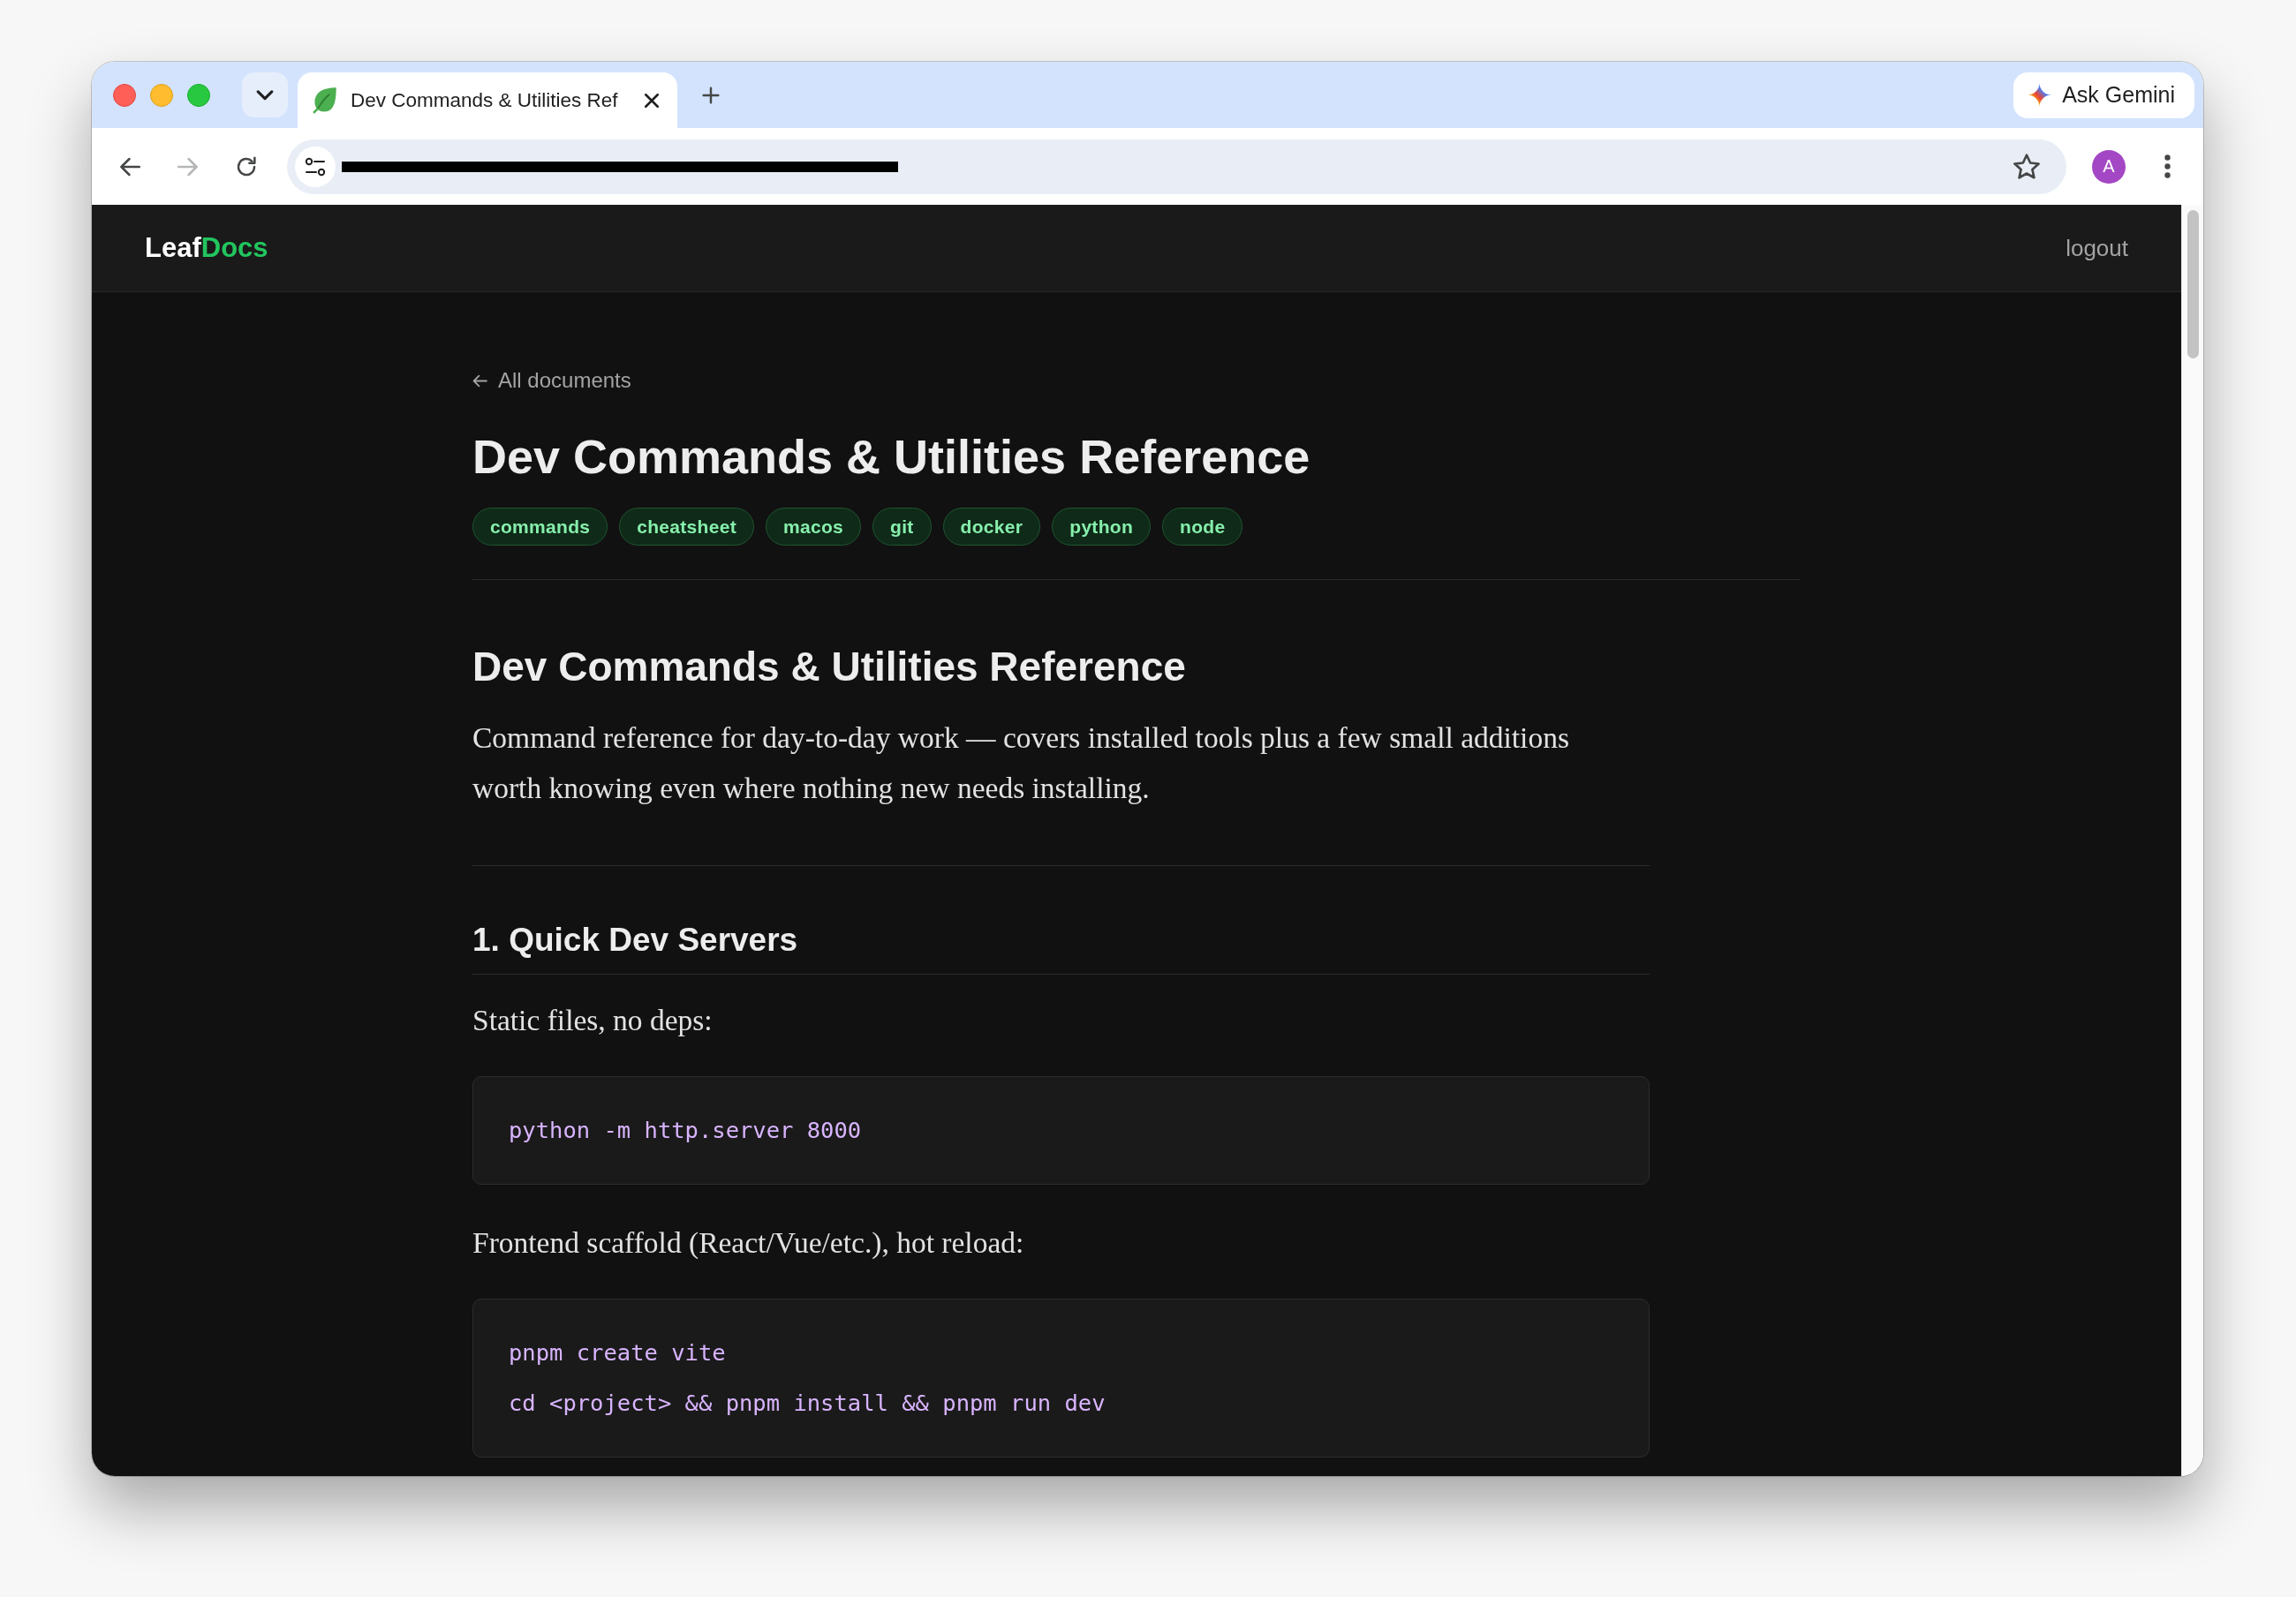  Describe the element at coordinates (902, 527) in the screenshot. I see `tag: git` at that location.